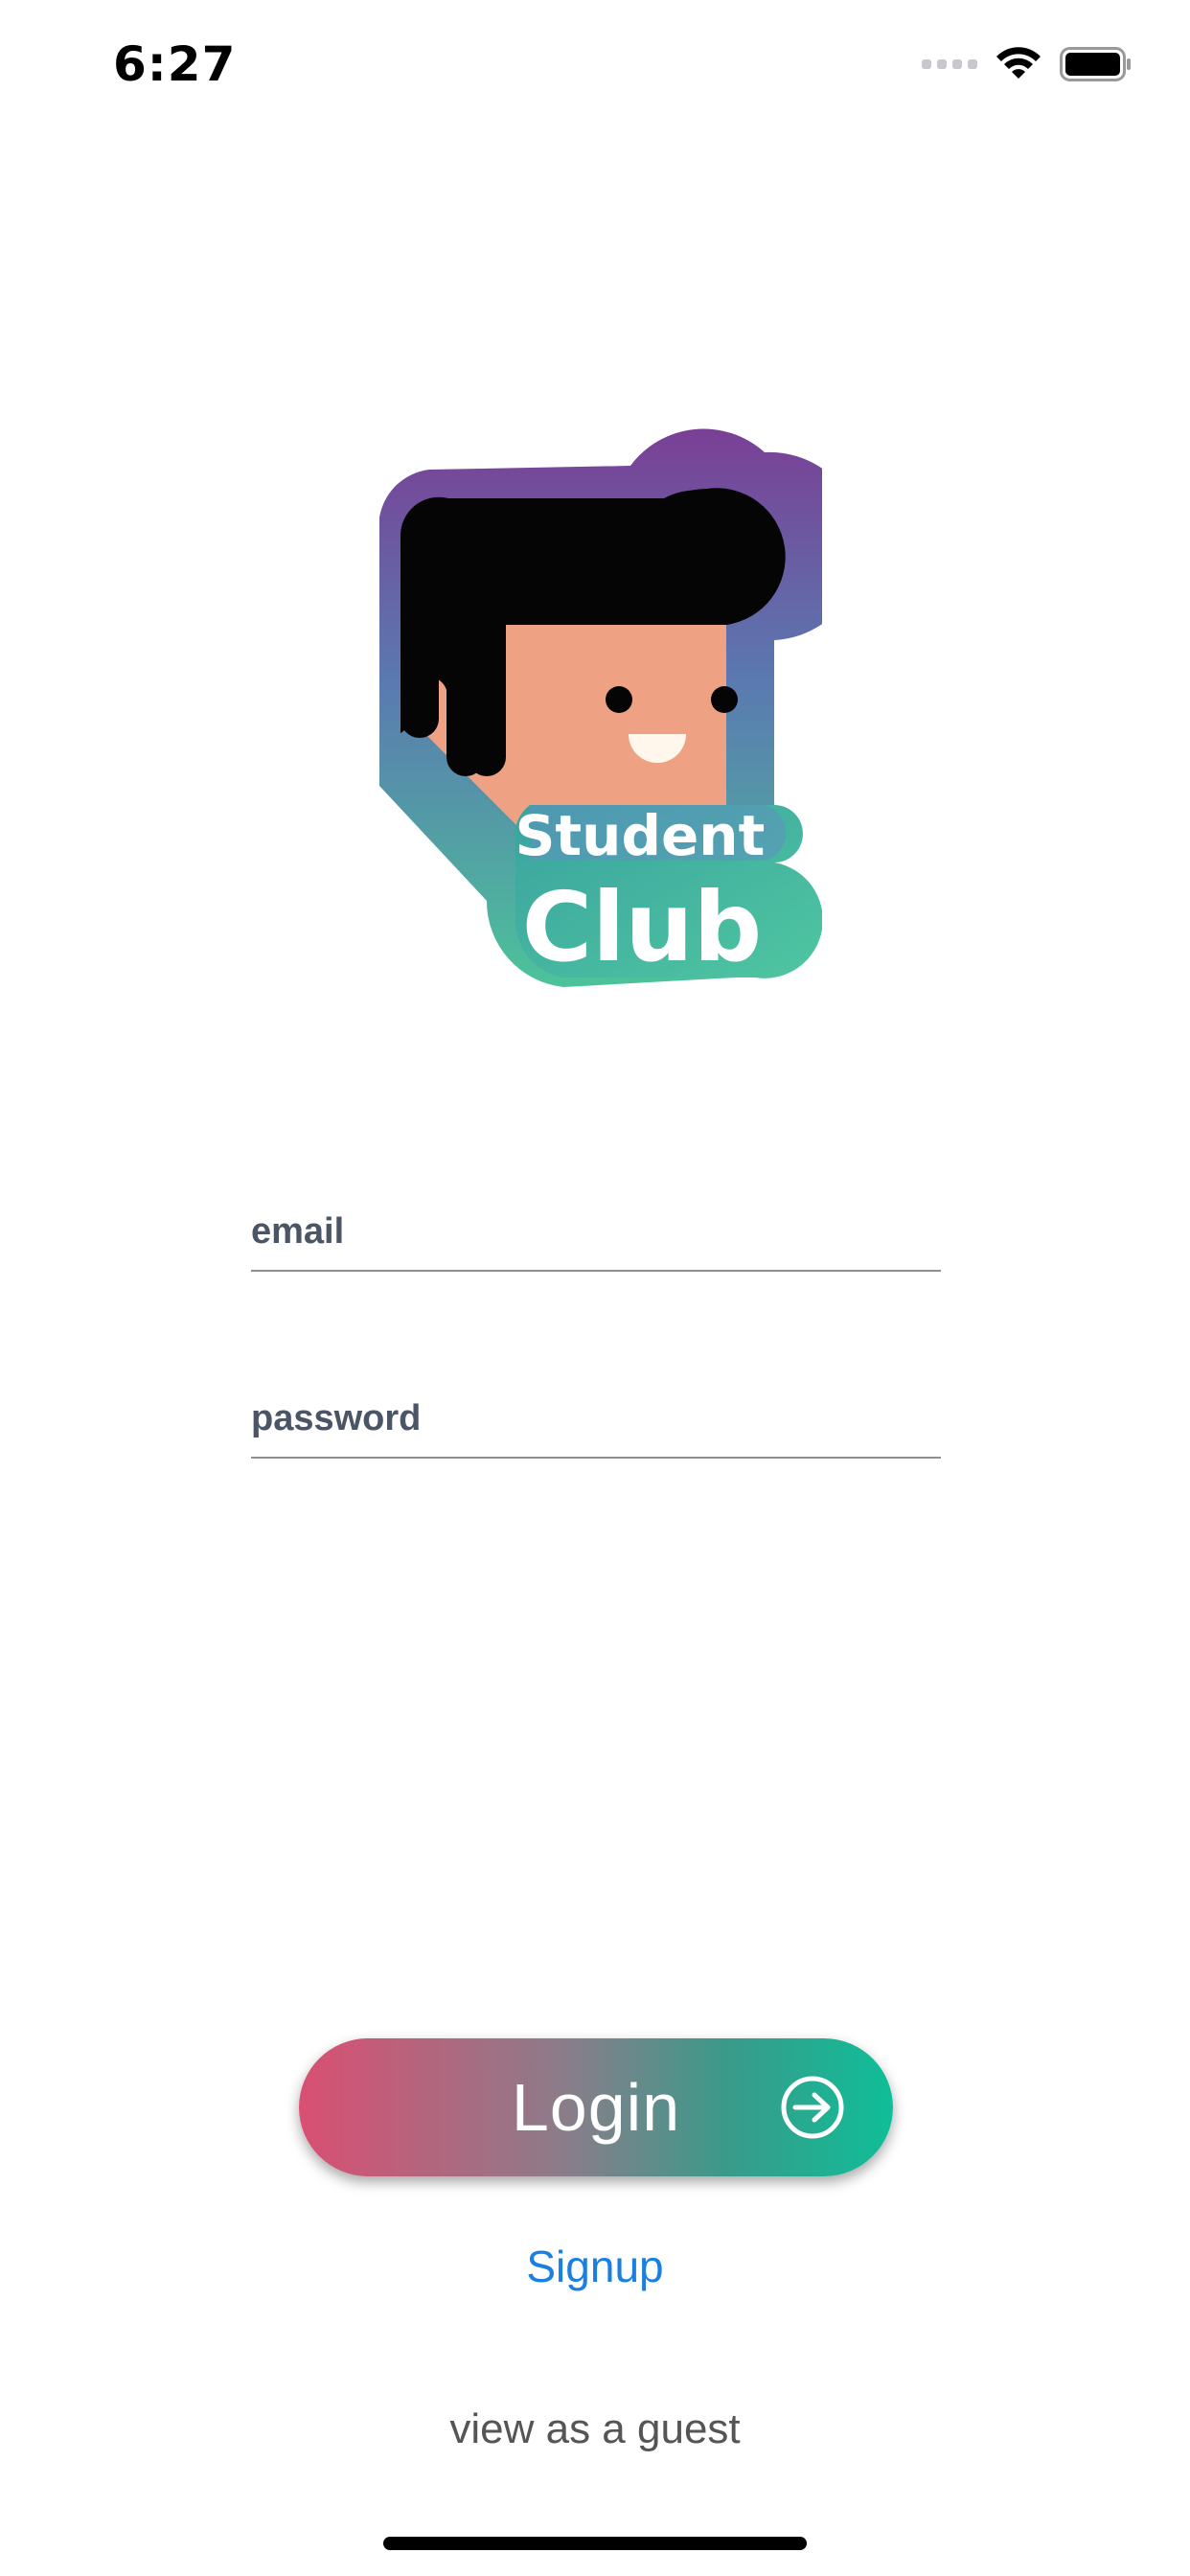 This screenshot has width=1190, height=2576. Describe the element at coordinates (950, 64) in the screenshot. I see `cellular-signal-icon` at that location.